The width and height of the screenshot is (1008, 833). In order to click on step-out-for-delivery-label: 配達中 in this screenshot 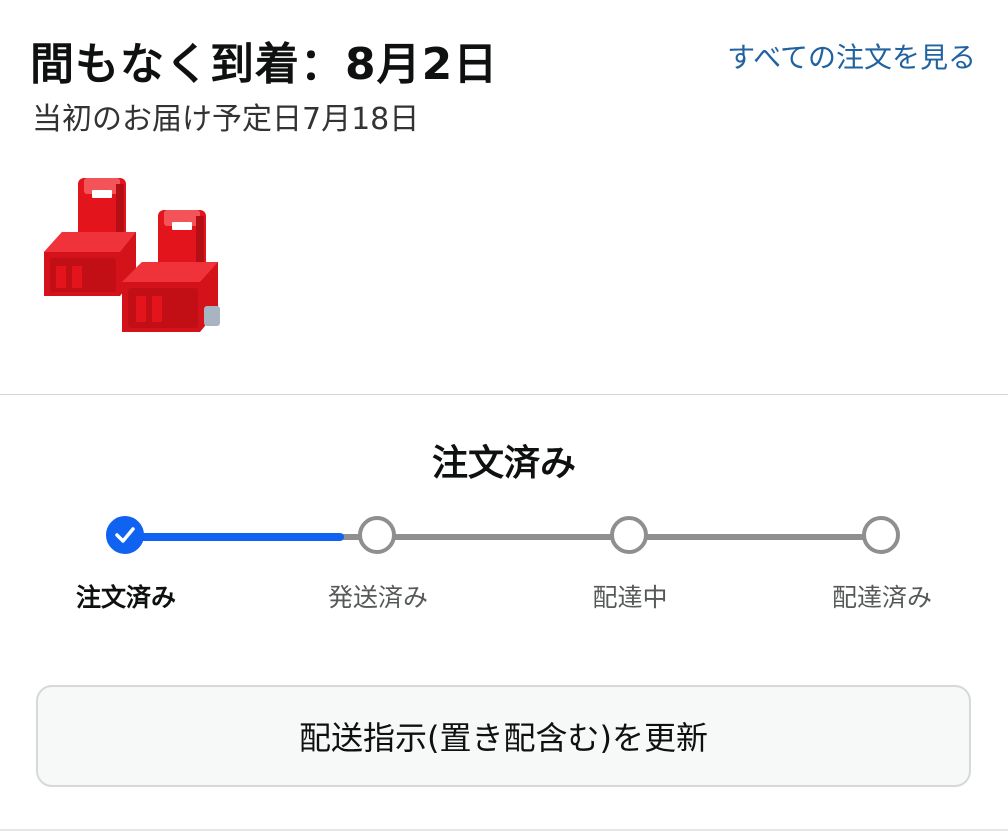, I will do `click(630, 597)`.